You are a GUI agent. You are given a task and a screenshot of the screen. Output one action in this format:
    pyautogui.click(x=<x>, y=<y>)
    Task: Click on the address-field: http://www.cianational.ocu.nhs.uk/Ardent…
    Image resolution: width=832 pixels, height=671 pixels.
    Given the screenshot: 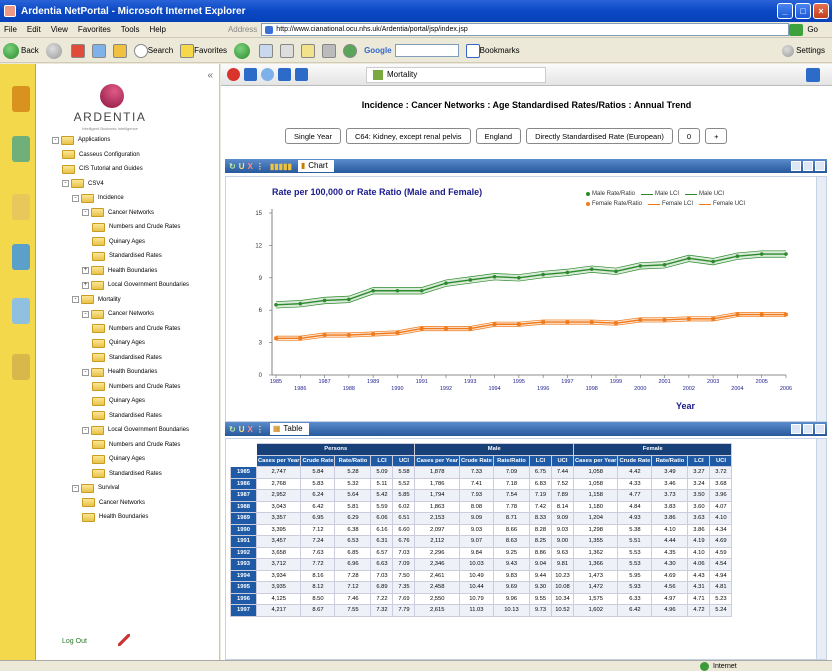 What is the action you would take?
    pyautogui.click(x=525, y=29)
    